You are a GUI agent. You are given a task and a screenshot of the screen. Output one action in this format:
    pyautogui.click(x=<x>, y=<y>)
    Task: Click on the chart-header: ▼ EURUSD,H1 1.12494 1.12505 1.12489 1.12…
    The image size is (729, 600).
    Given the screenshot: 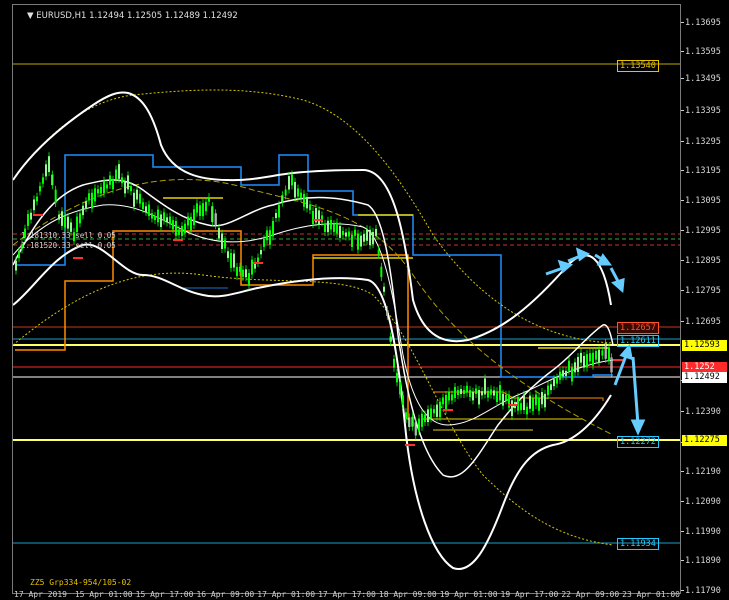 What is the action you would take?
    pyautogui.click(x=132, y=16)
    